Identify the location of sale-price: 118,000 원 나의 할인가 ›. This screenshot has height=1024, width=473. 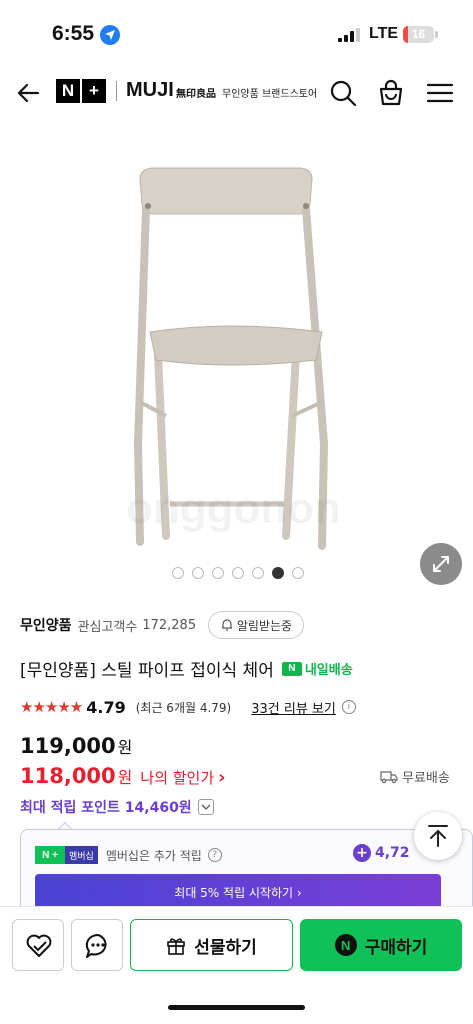
(123, 776).